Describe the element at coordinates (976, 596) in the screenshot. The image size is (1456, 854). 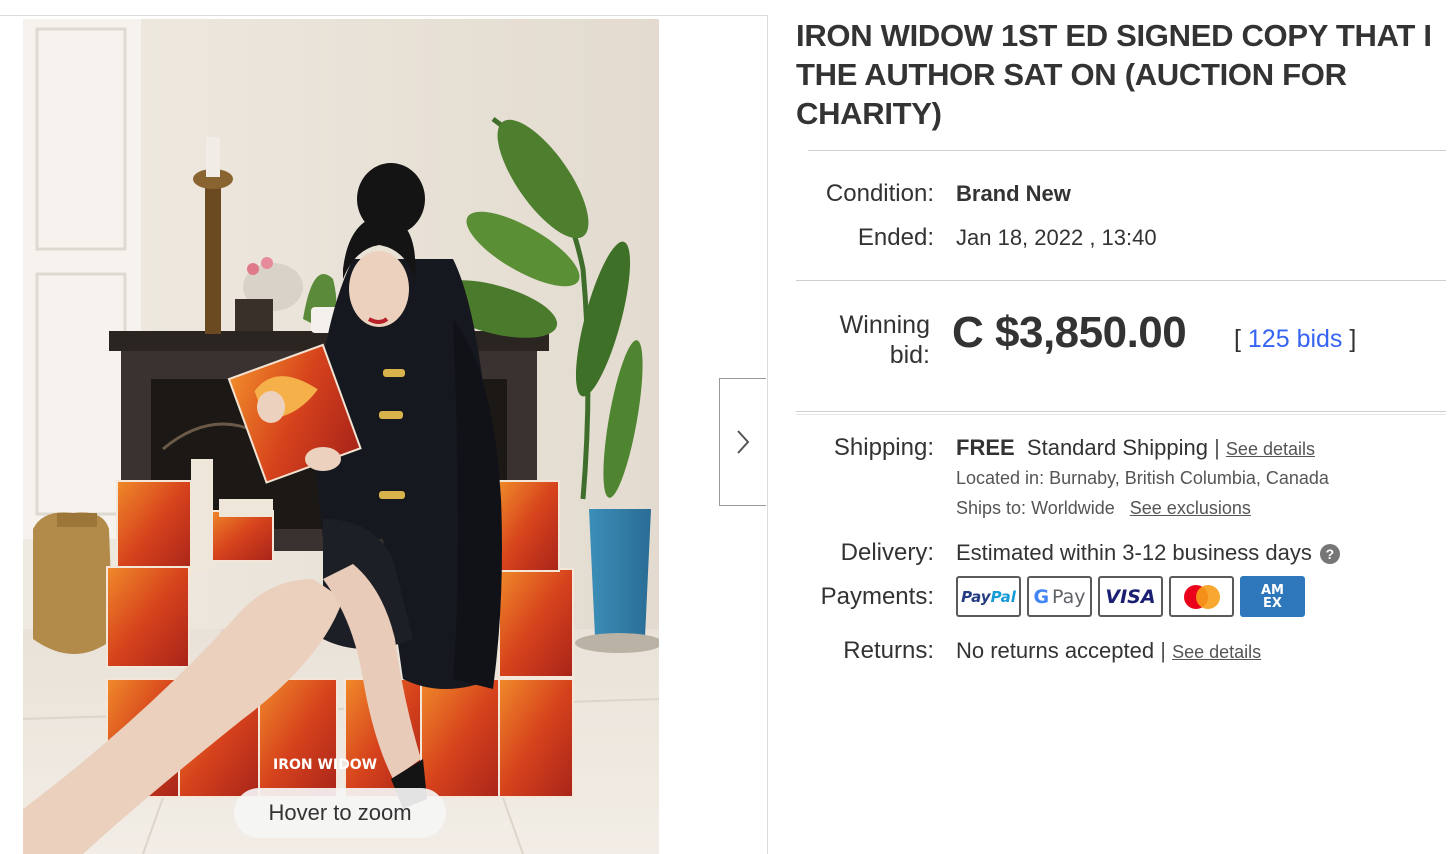
I see `paypal-text-a: Pay` at that location.